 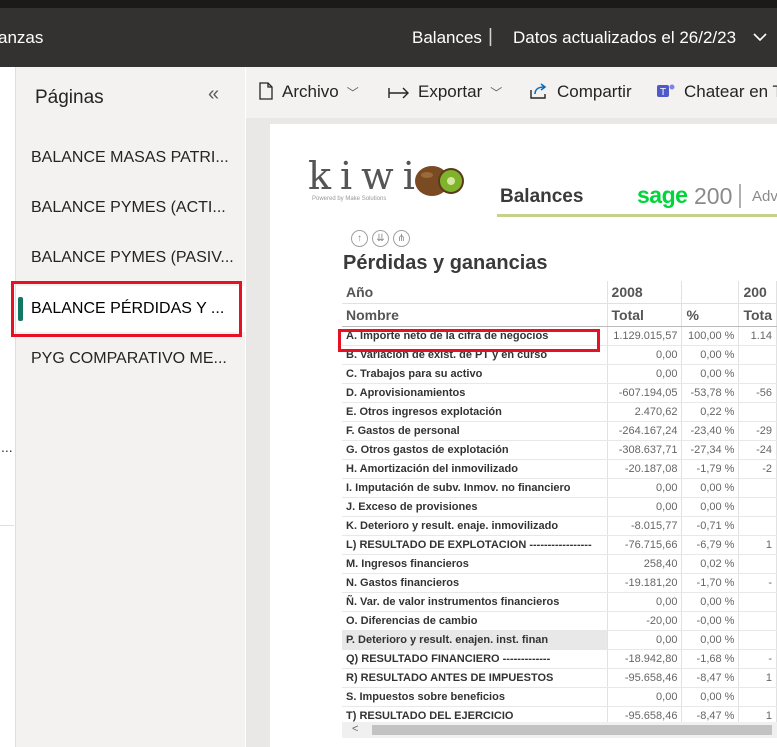 I want to click on row-total-cell: 258,40, so click(x=645, y=564).